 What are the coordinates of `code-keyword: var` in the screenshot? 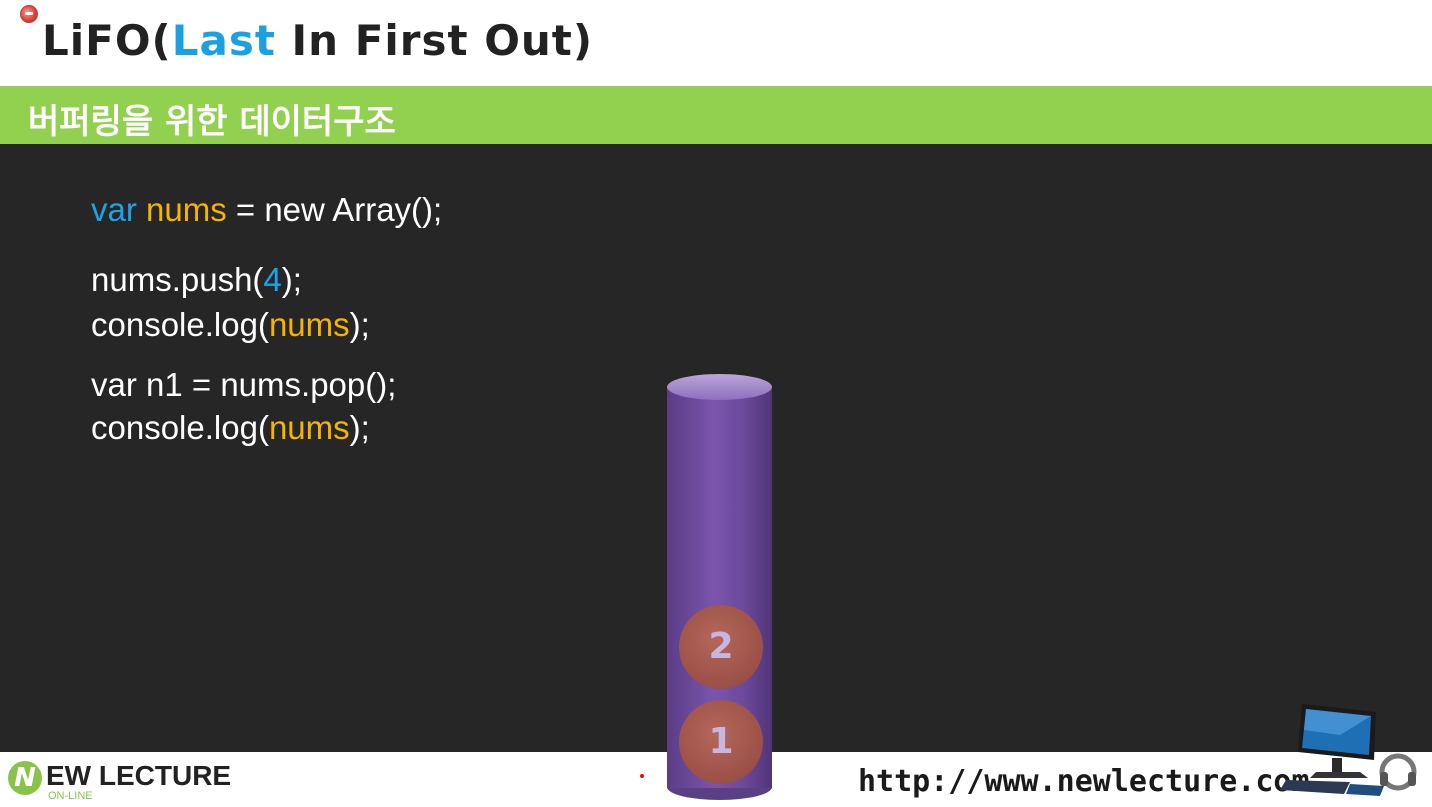 It's located at (114, 209).